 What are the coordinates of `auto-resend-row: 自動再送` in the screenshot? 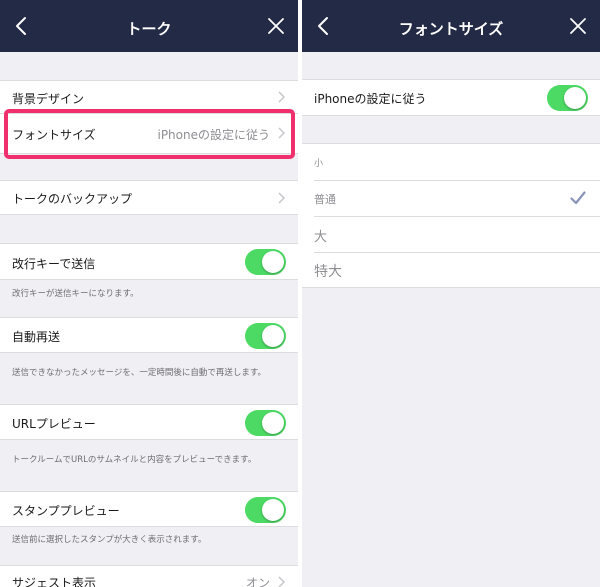 It's located at (149, 335).